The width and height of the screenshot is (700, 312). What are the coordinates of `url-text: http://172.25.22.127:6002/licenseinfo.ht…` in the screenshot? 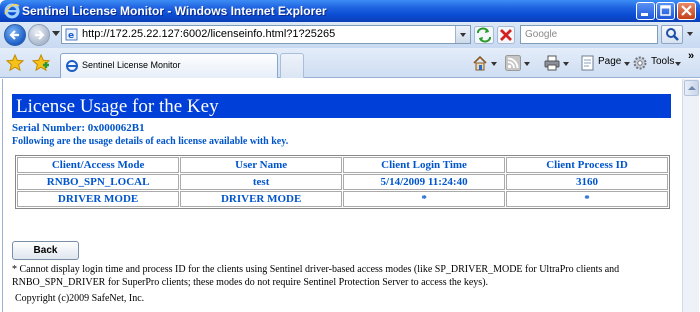 It's located at (208, 34).